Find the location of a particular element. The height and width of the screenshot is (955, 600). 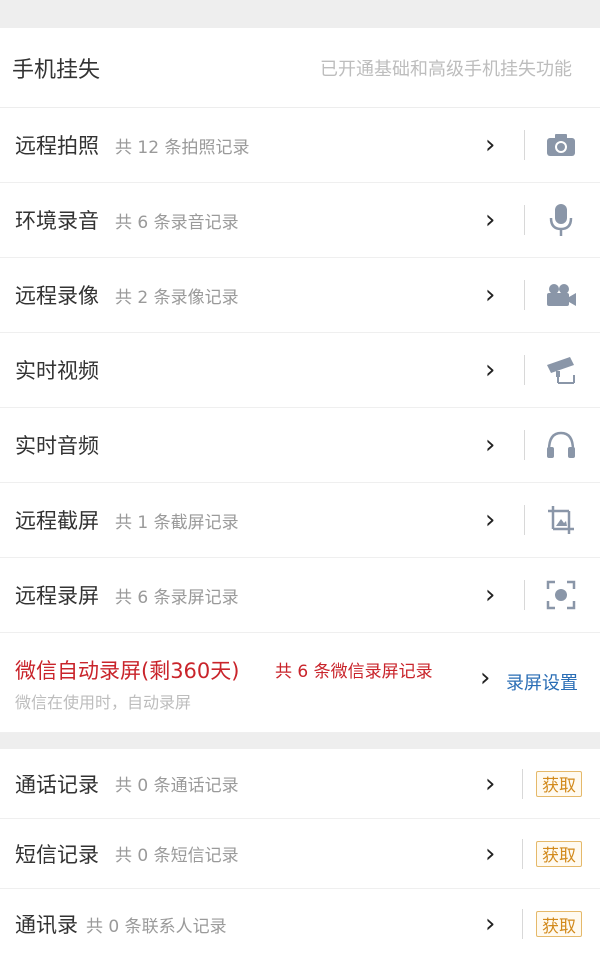

feature-title: 实时视频 is located at coordinates (57, 371).